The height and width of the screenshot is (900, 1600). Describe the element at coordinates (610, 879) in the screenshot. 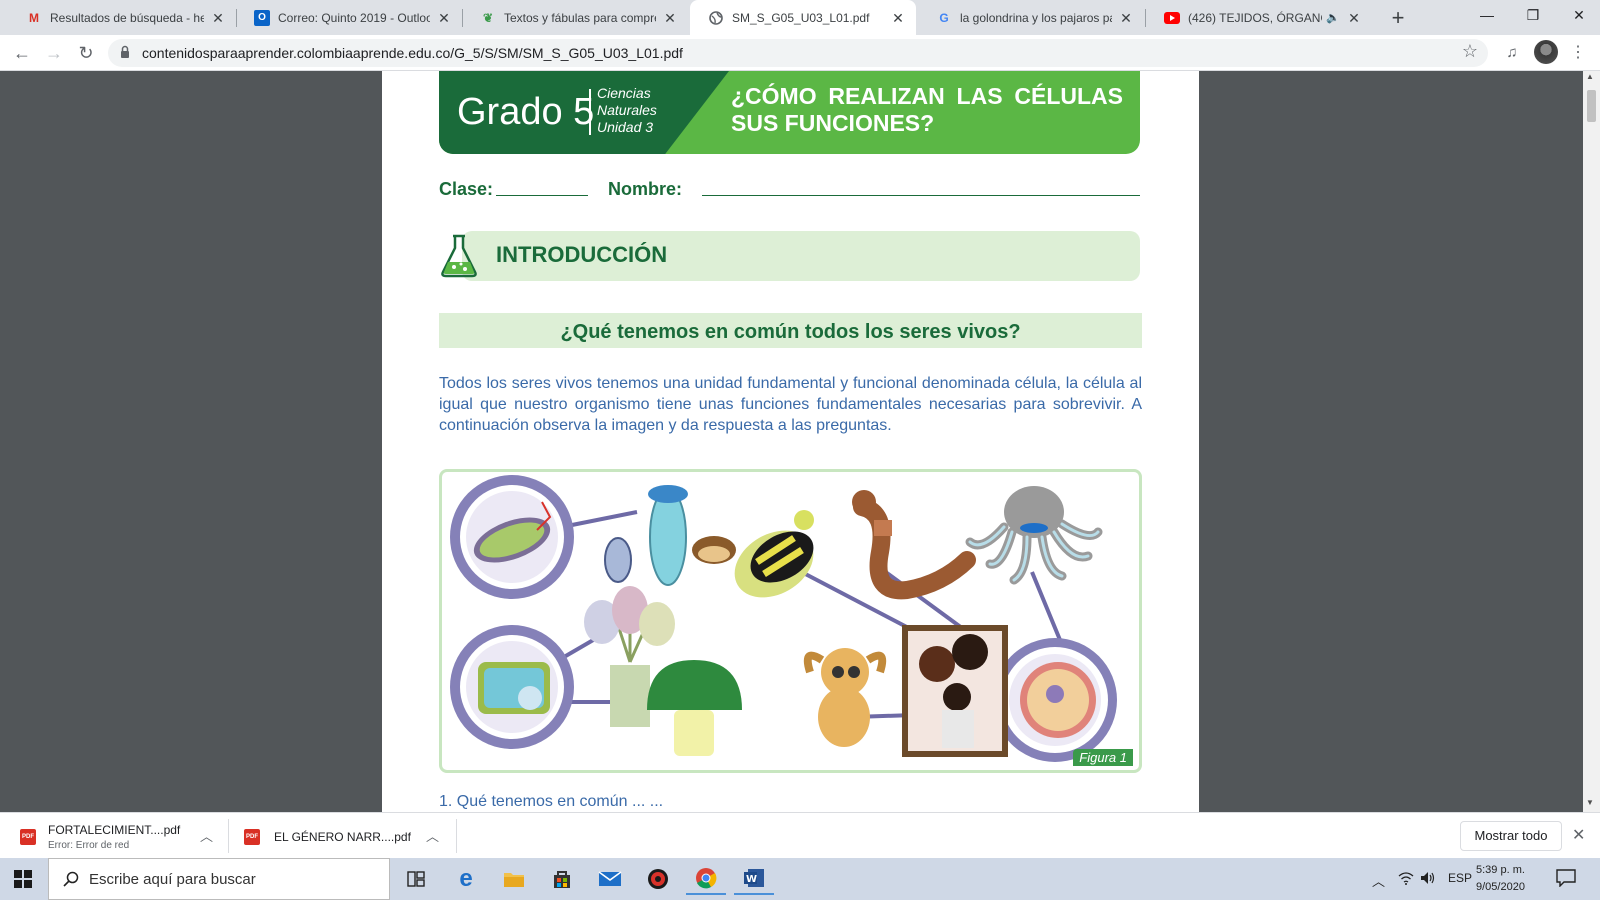

I see `mail-icon` at that location.